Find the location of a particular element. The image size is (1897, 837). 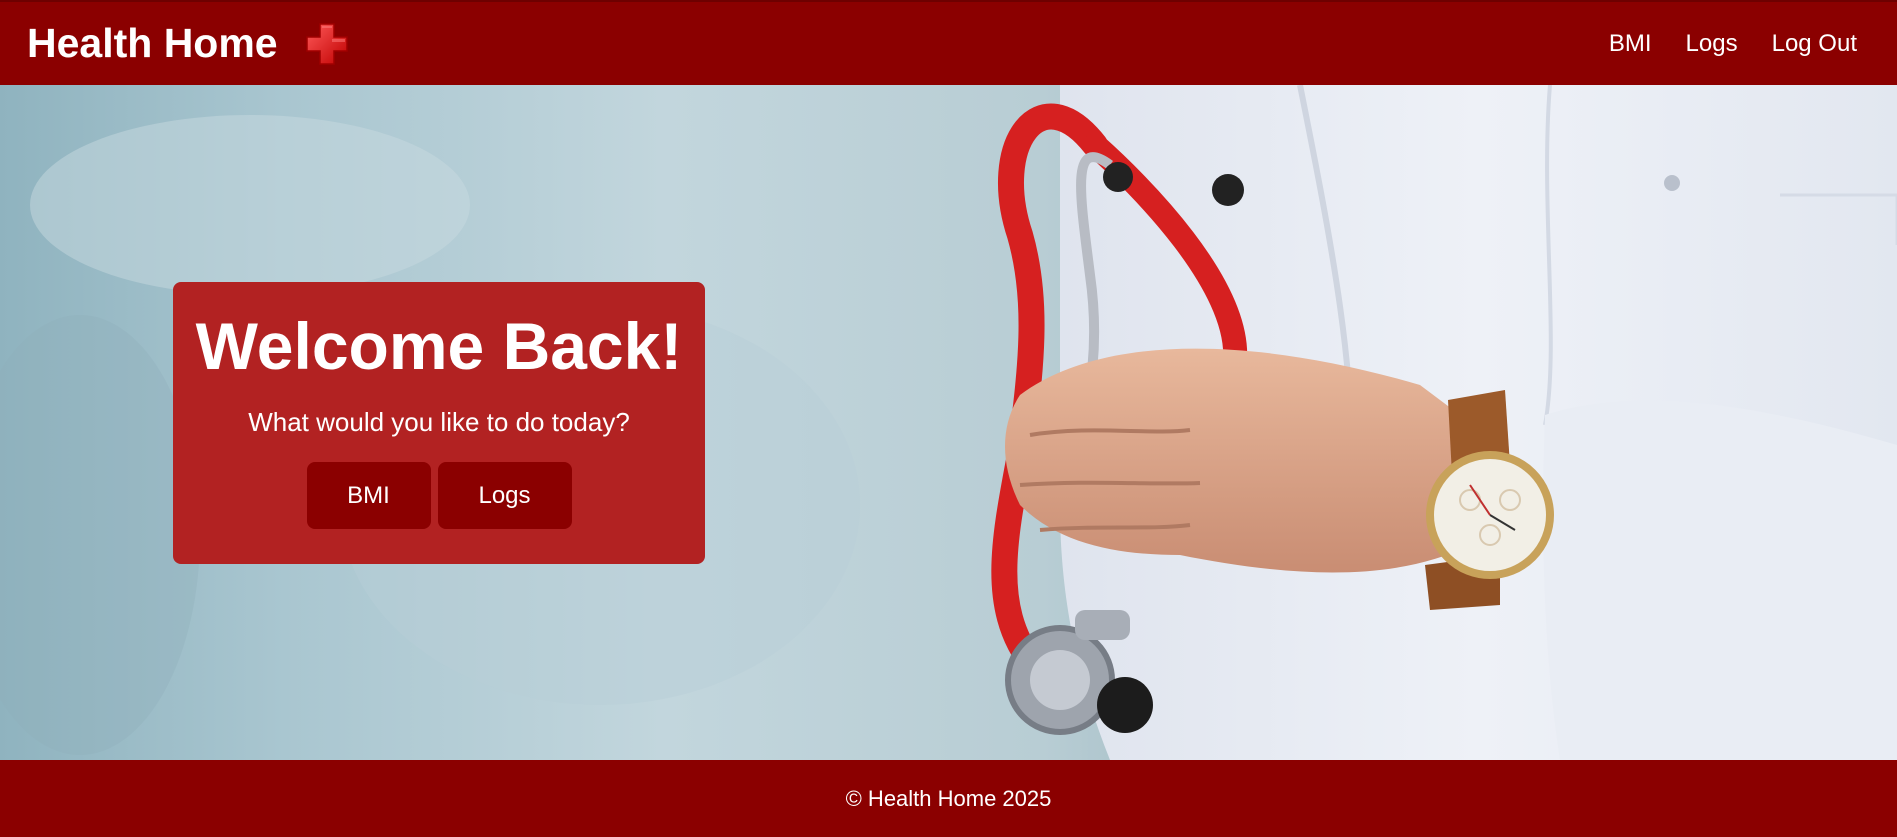

footer: © Health Home 2025 is located at coordinates (948, 798).